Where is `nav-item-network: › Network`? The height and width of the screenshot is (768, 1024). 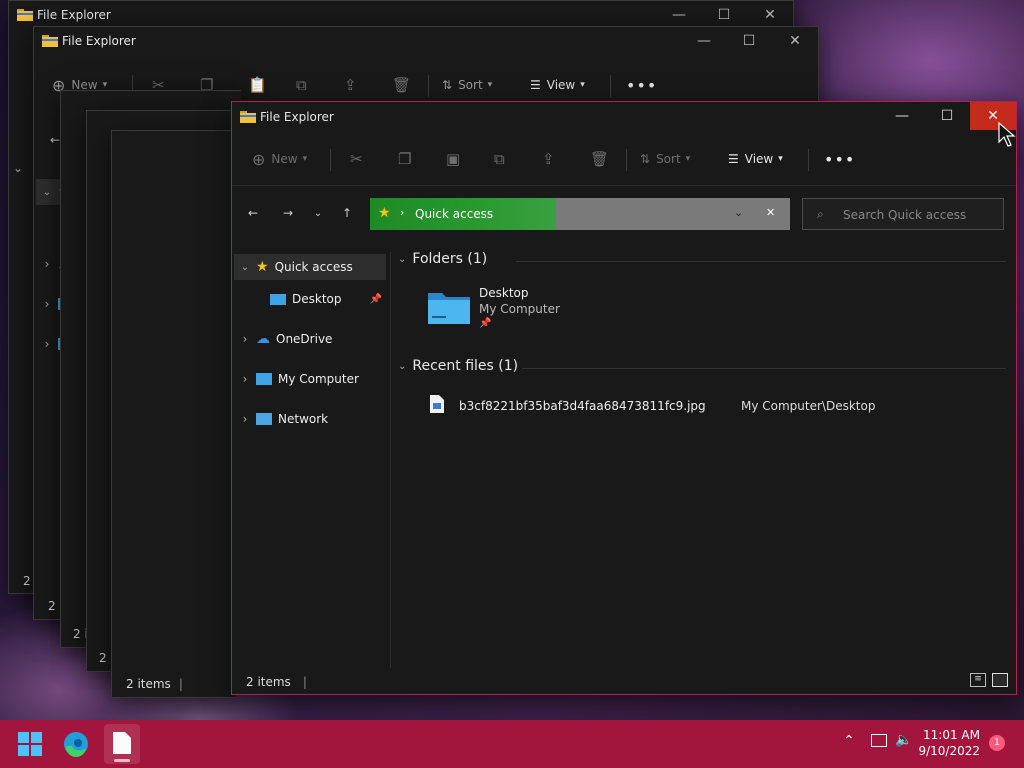 nav-item-network: › Network is located at coordinates (310, 419).